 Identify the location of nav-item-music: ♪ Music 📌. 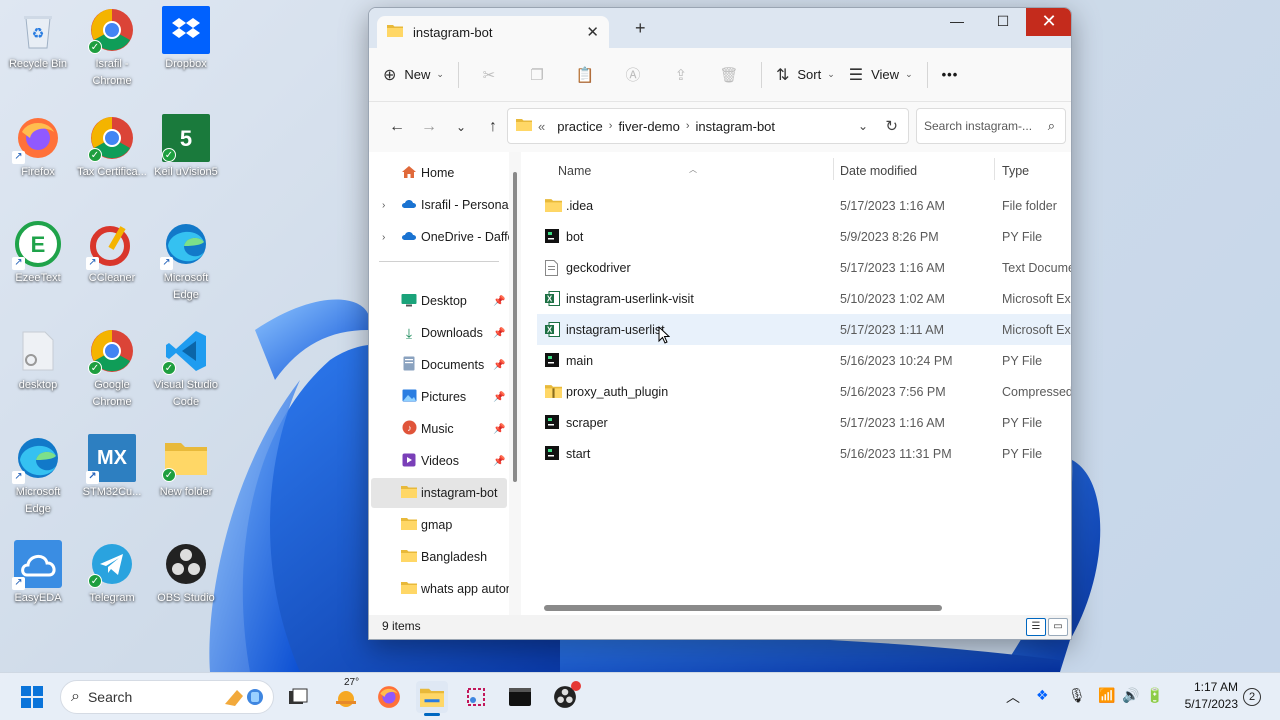
(439, 429).